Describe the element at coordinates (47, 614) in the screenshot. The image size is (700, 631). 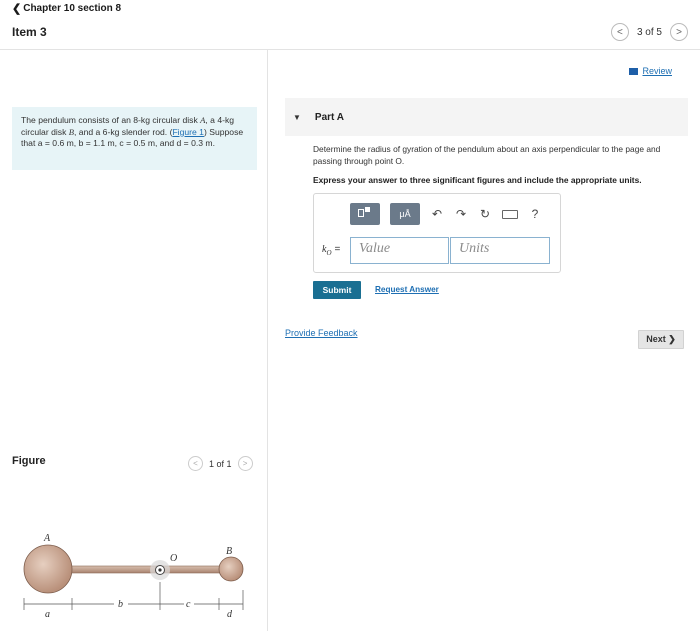
I see `dim-label-a: a` at that location.